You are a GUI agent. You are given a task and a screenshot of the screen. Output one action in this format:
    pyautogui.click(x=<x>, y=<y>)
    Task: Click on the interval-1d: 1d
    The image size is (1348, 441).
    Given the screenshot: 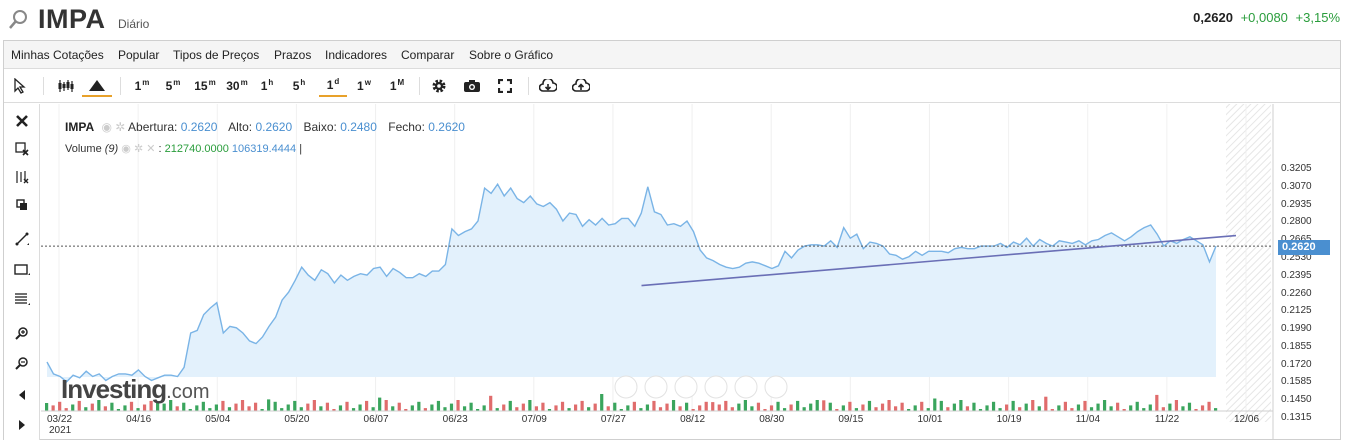 What is the action you would take?
    pyautogui.click(x=333, y=86)
    